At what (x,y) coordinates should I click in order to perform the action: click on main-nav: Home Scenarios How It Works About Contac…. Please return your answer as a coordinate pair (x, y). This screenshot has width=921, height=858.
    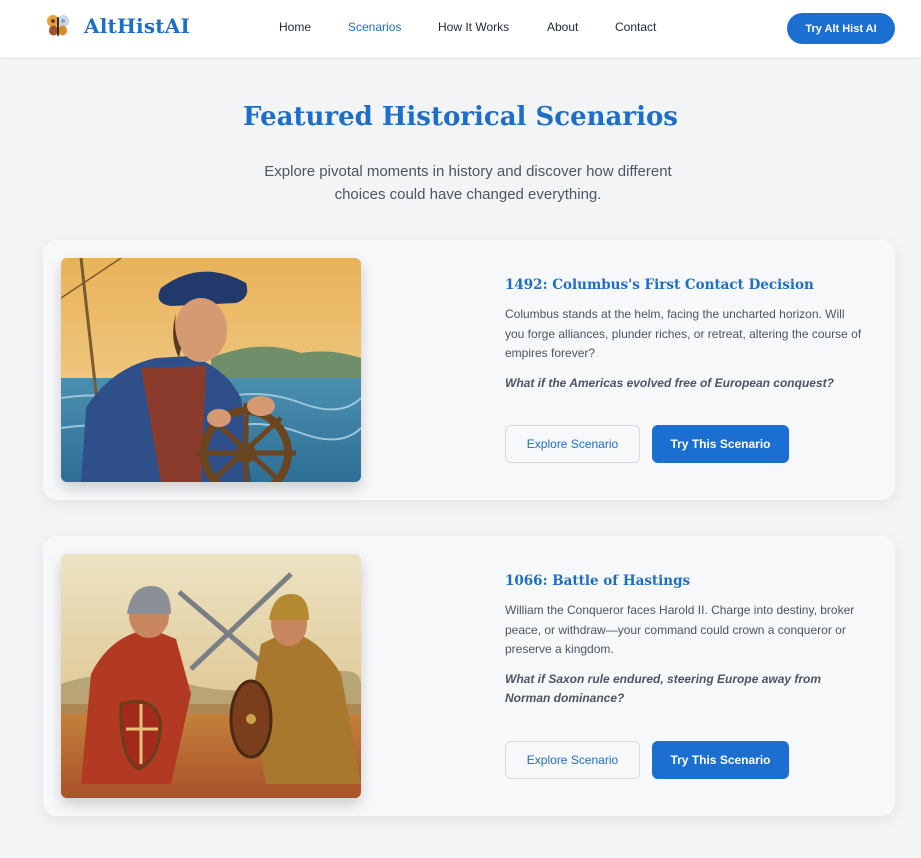
    Looking at the image, I should click on (460, 28).